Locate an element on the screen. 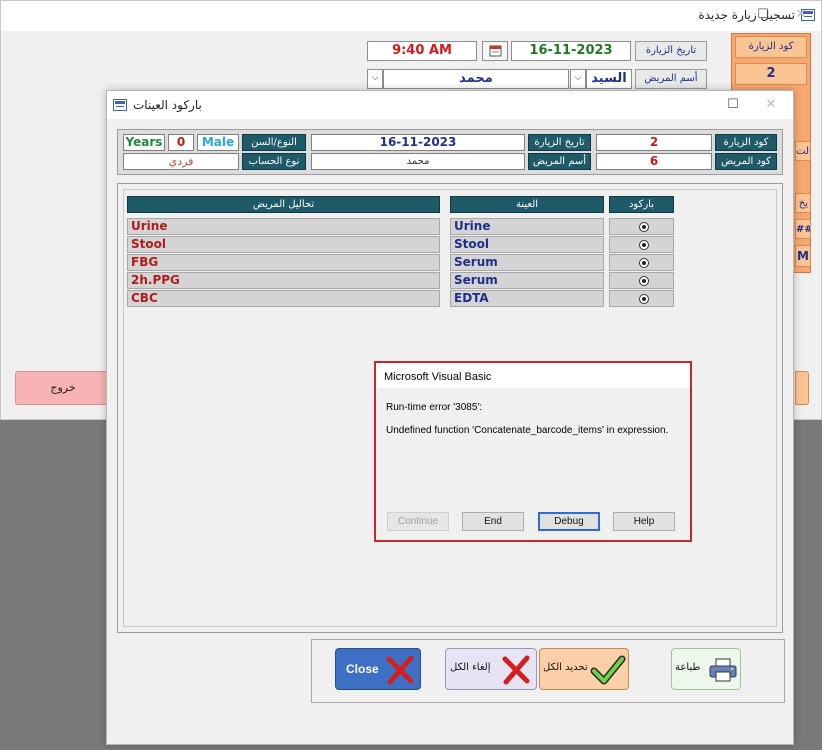 The height and width of the screenshot is (750, 822). sample-cell: Urine is located at coordinates (527, 226).